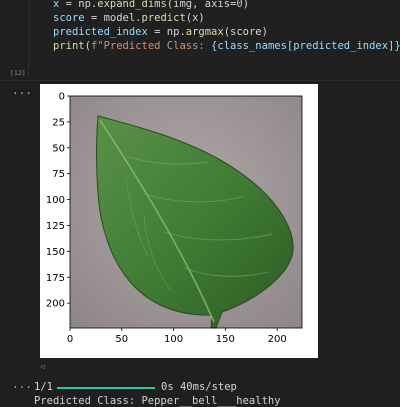 This screenshot has height=407, width=400. What do you see at coordinates (42, 366) in the screenshot?
I see `scroll-left-icon: ◁` at bounding box center [42, 366].